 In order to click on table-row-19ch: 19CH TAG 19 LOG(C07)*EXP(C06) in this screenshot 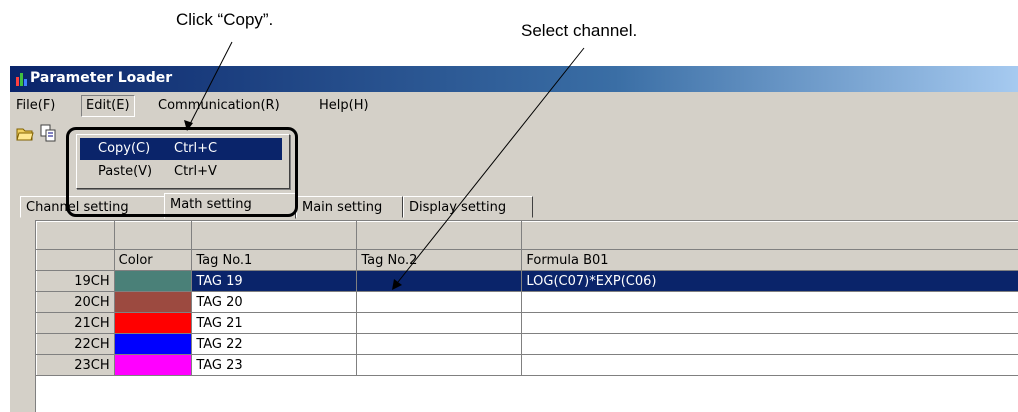, I will do `click(527, 281)`.